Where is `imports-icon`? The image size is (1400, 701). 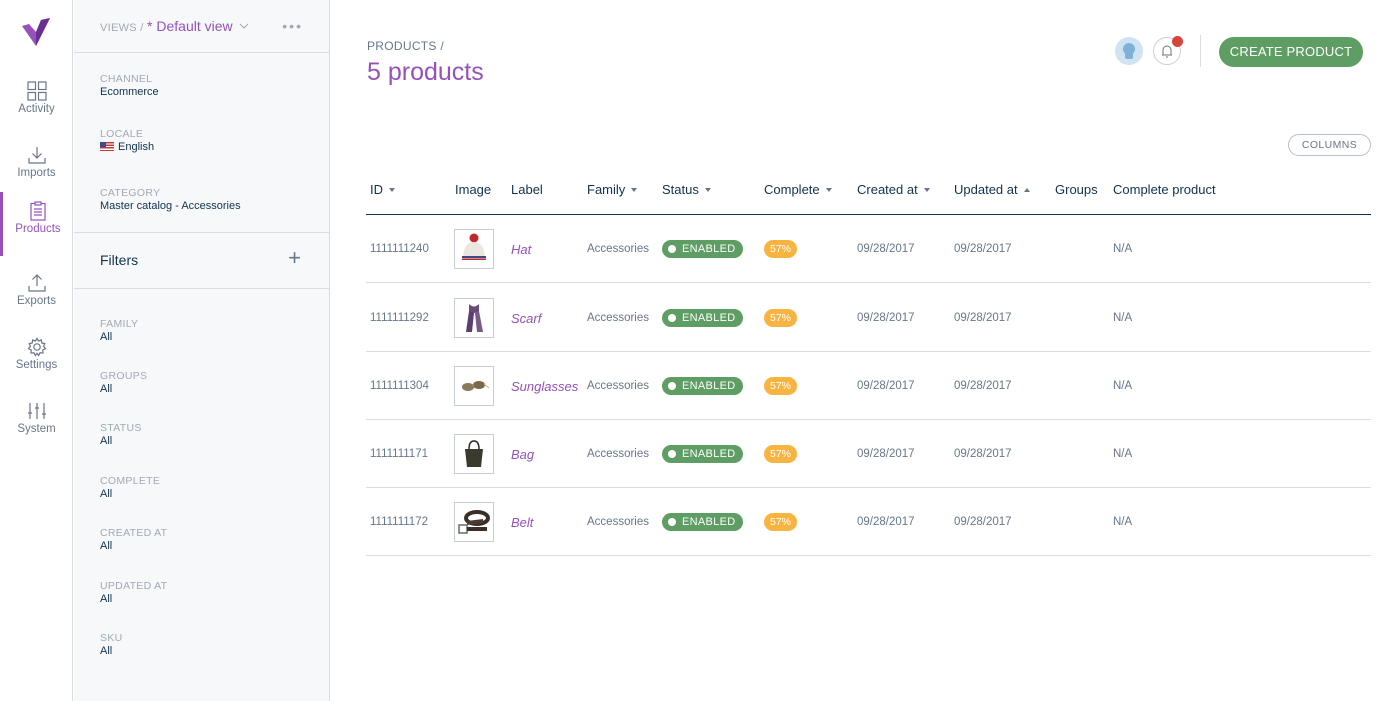 imports-icon is located at coordinates (36, 155).